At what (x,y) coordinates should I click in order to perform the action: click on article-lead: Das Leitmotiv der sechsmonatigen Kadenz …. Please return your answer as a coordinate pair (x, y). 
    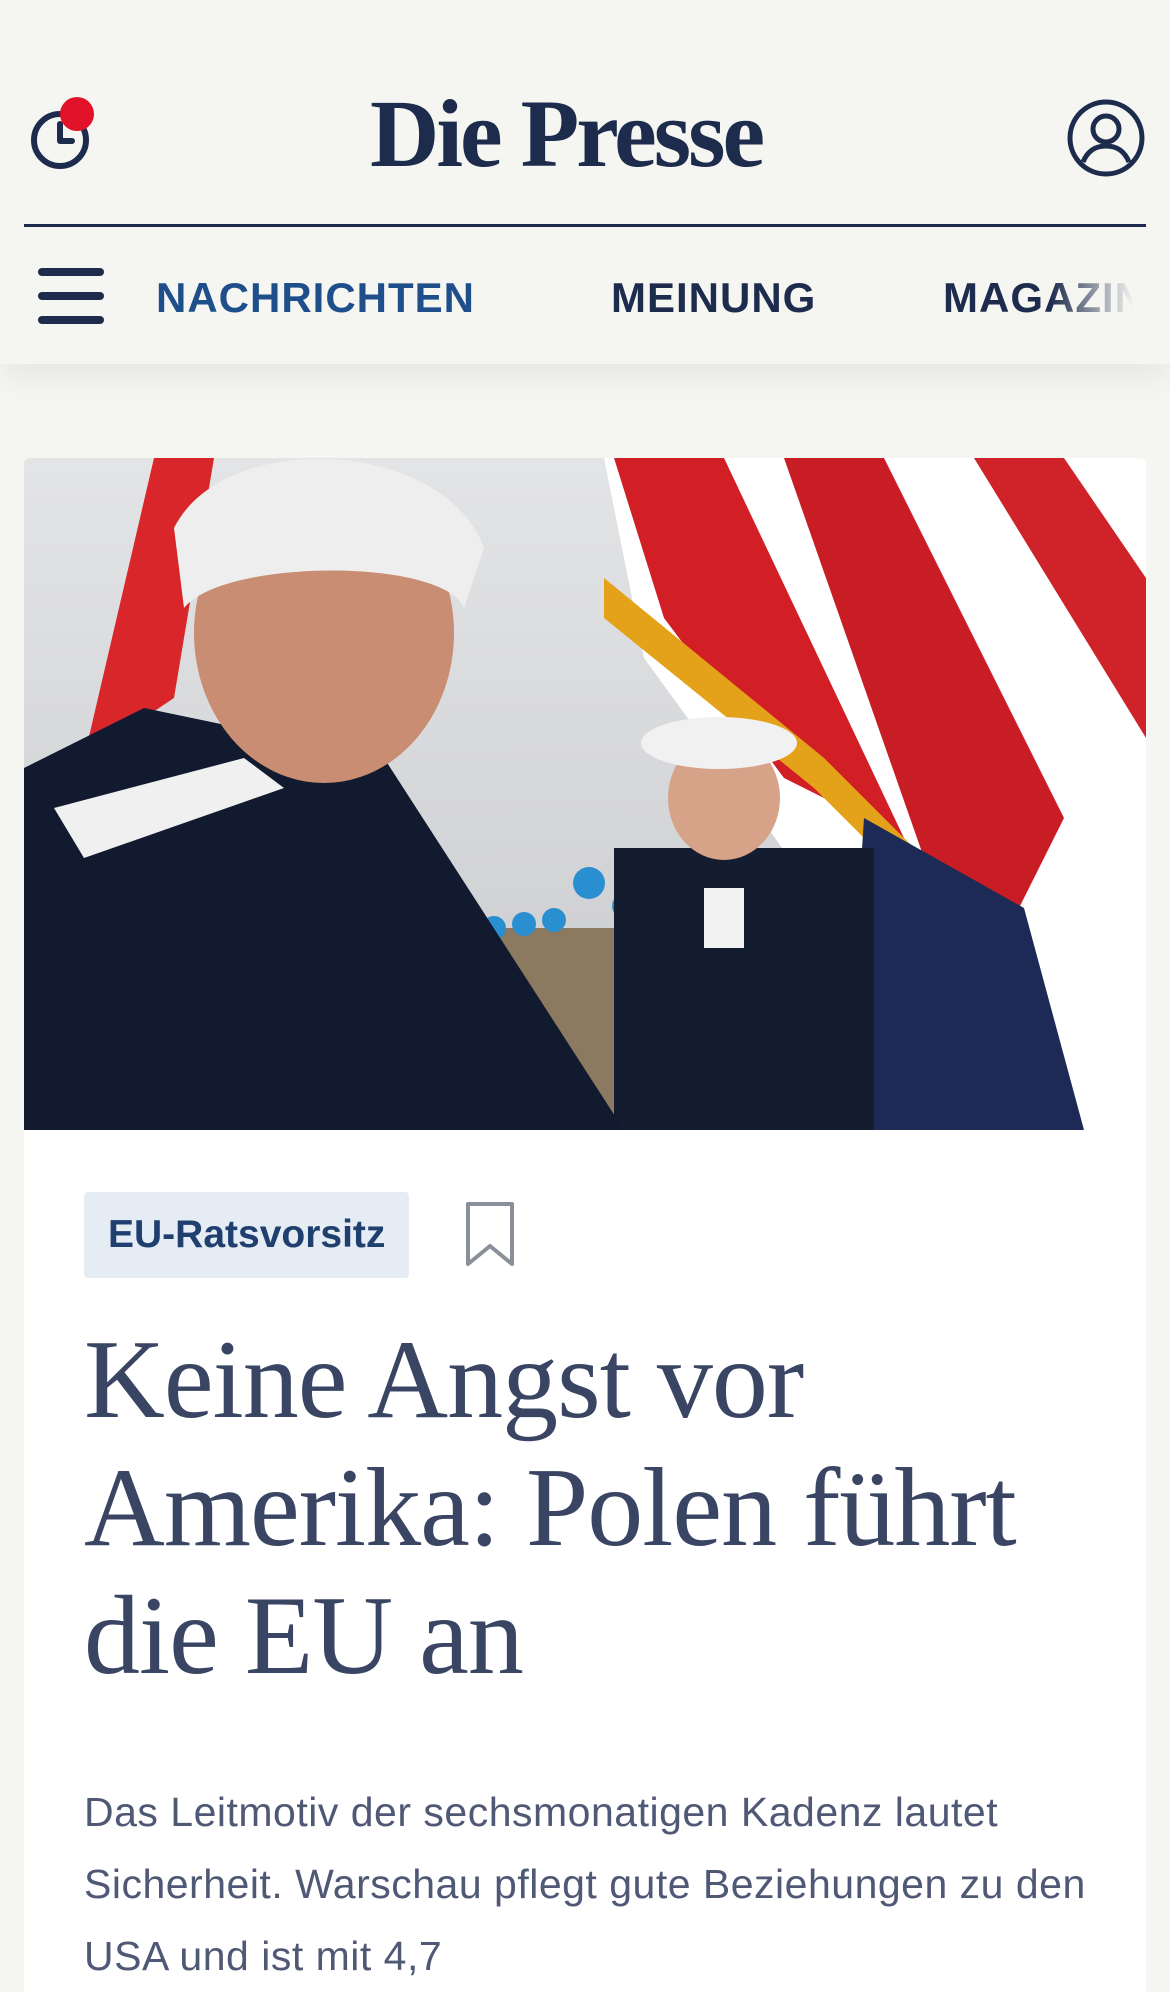
    Looking at the image, I should click on (585, 1884).